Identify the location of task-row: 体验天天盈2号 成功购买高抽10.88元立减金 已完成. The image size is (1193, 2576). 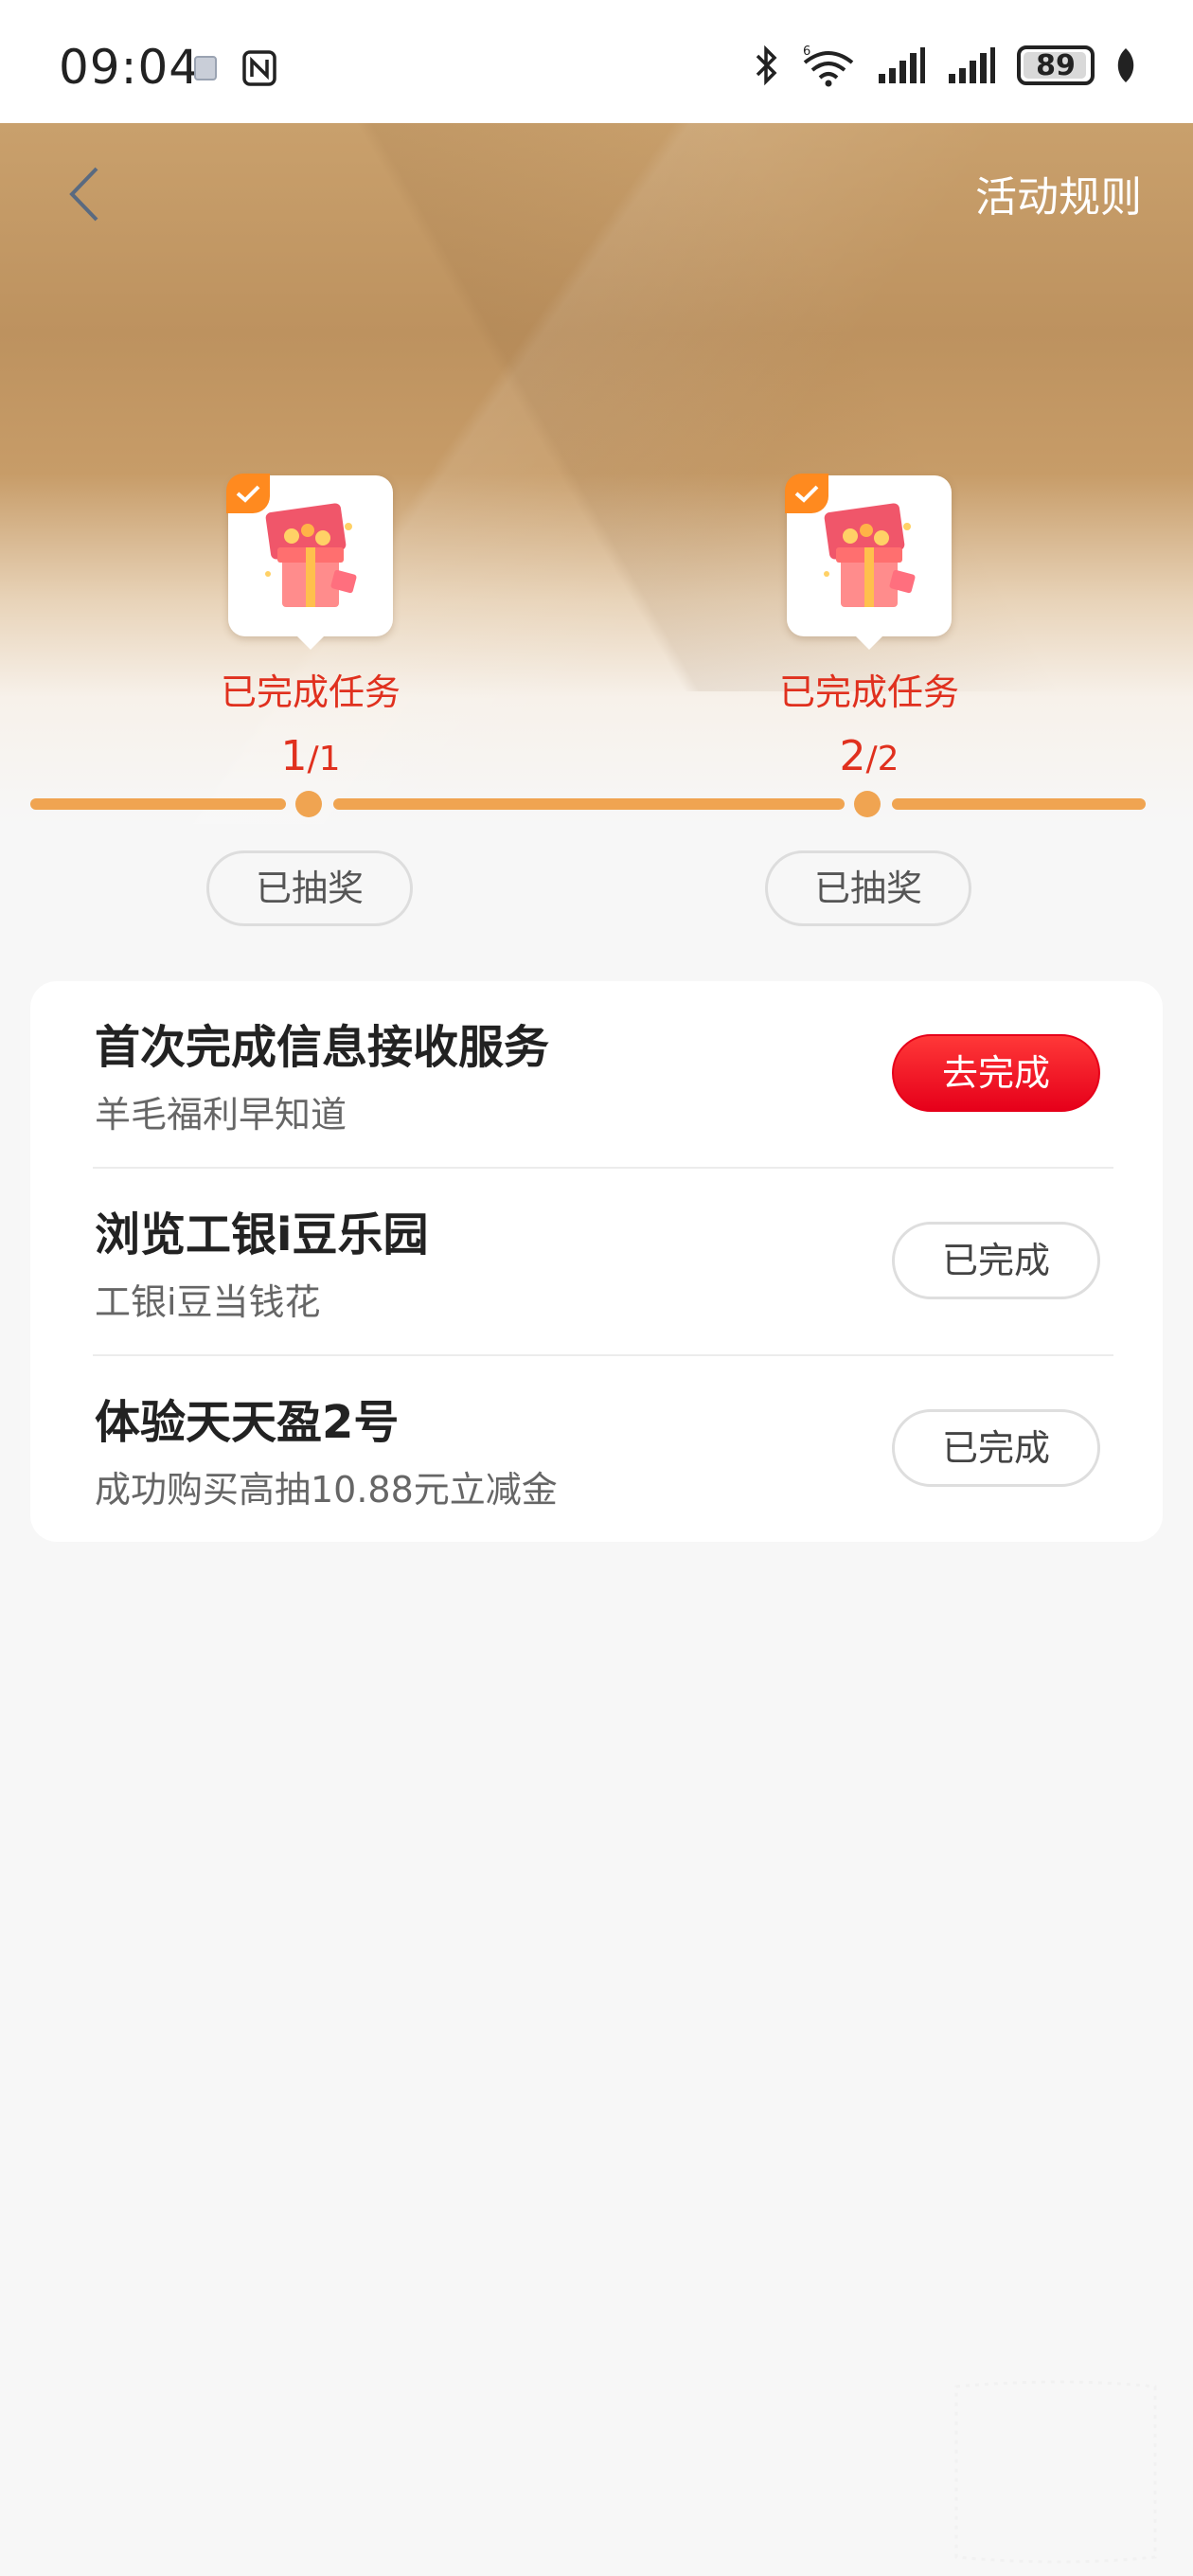
(596, 1450).